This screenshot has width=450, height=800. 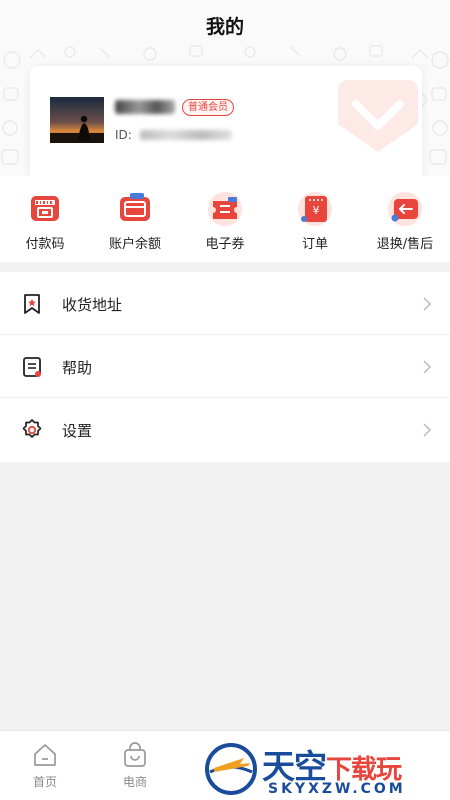 What do you see at coordinates (32, 367) in the screenshot?
I see `help-document-icon` at bounding box center [32, 367].